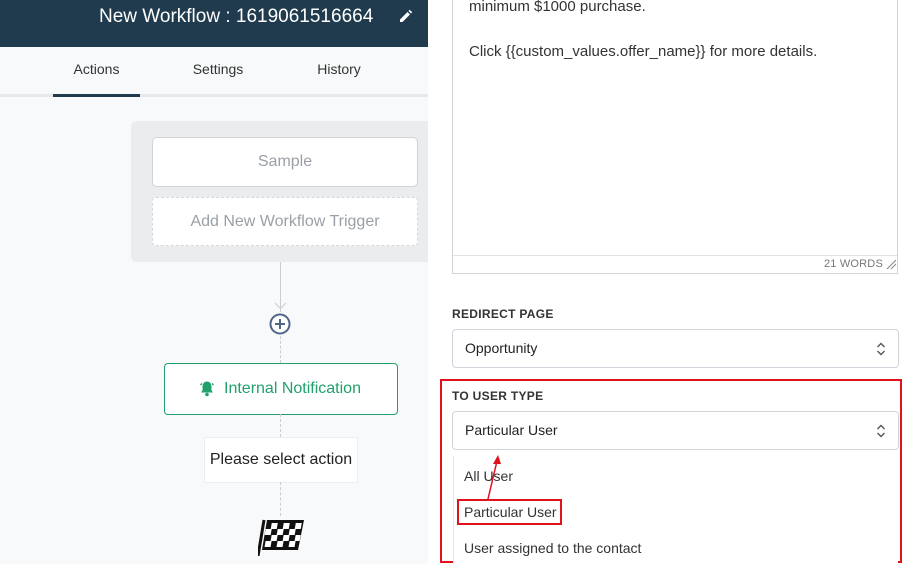 The width and height of the screenshot is (904, 564). I want to click on trigger-card: Sample, so click(285, 162).